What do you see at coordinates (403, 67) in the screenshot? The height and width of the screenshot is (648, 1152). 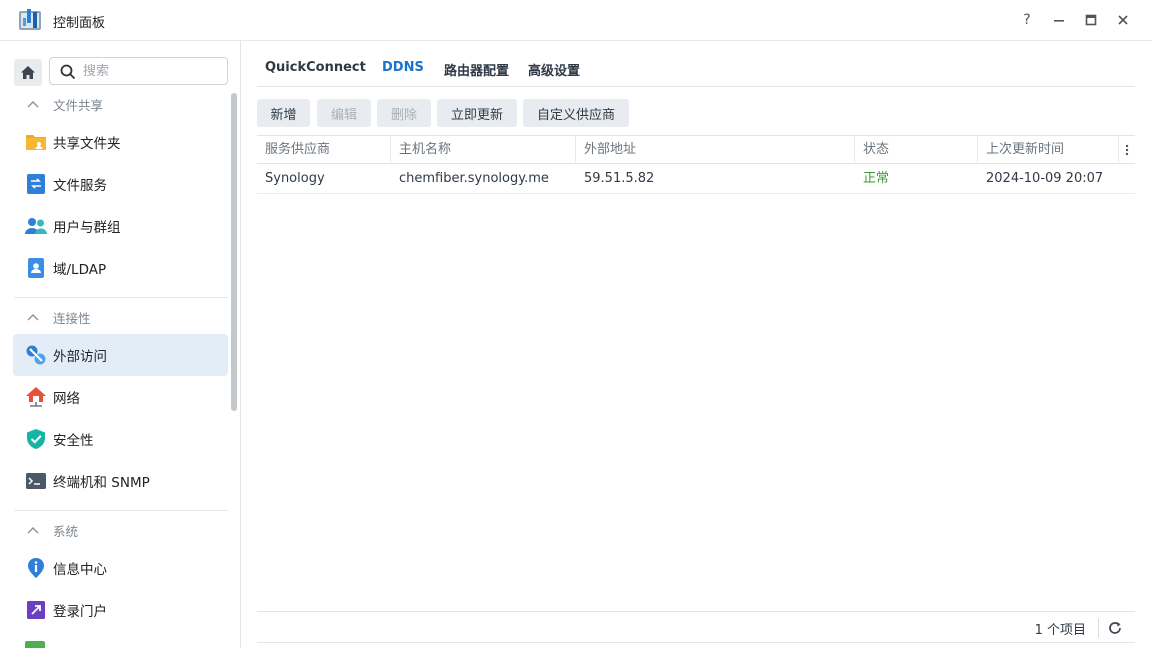 I see `tab-ddns: DDNS` at bounding box center [403, 67].